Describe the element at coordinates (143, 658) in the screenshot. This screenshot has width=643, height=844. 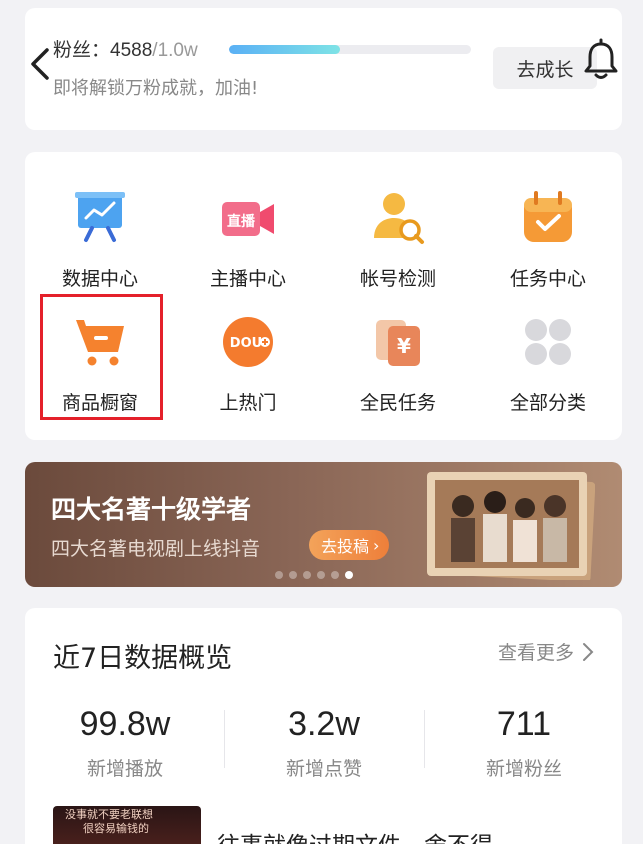
I see `stats-title: 近7日数据概览` at that location.